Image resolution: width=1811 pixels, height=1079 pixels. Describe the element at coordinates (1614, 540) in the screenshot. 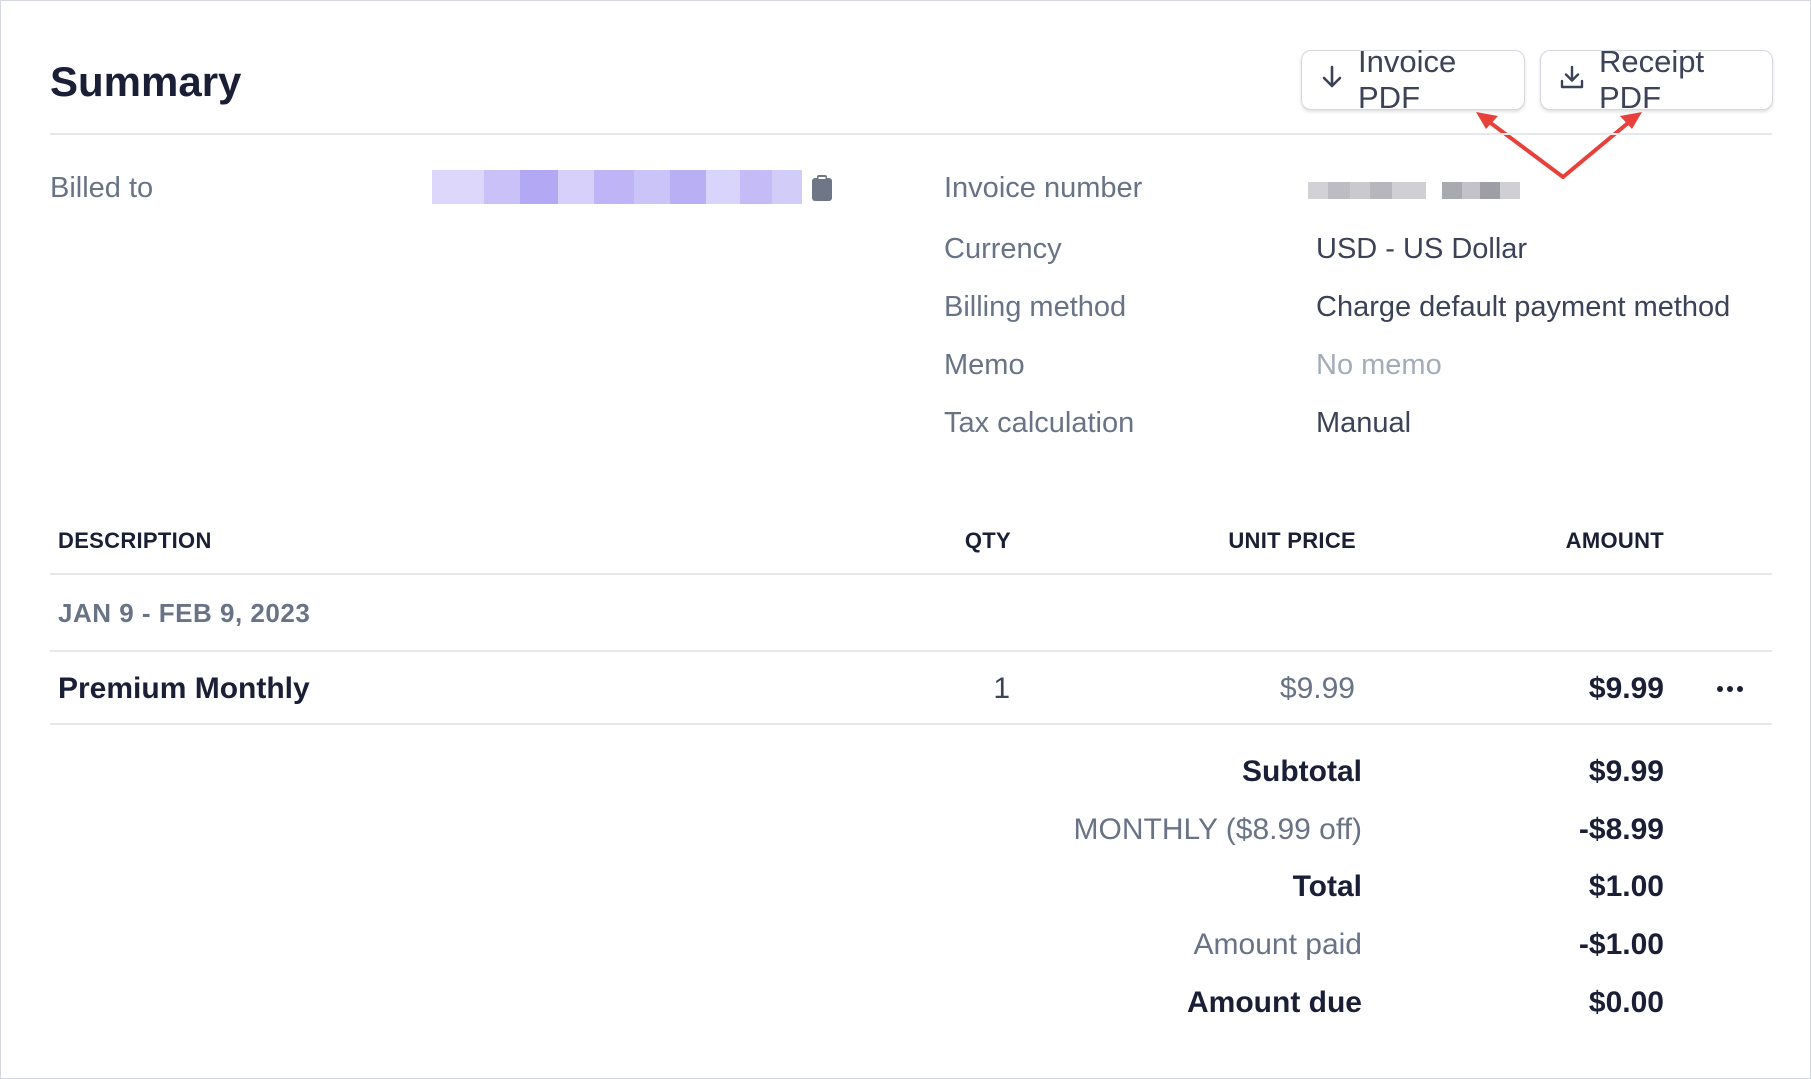

I see `column-header-amount: AMOUNT` at that location.